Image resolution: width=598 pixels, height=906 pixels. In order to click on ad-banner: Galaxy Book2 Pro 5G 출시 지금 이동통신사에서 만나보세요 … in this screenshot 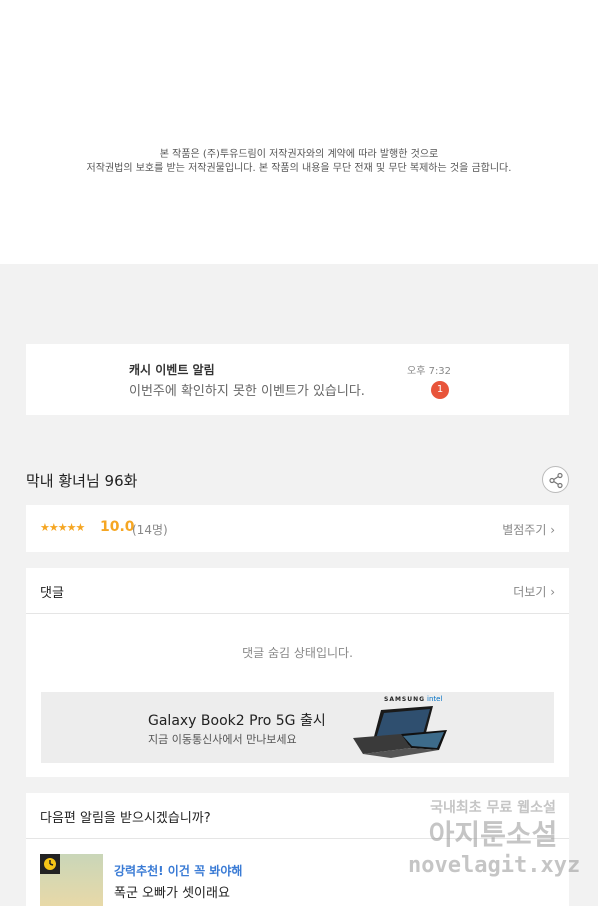, I will do `click(297, 727)`.